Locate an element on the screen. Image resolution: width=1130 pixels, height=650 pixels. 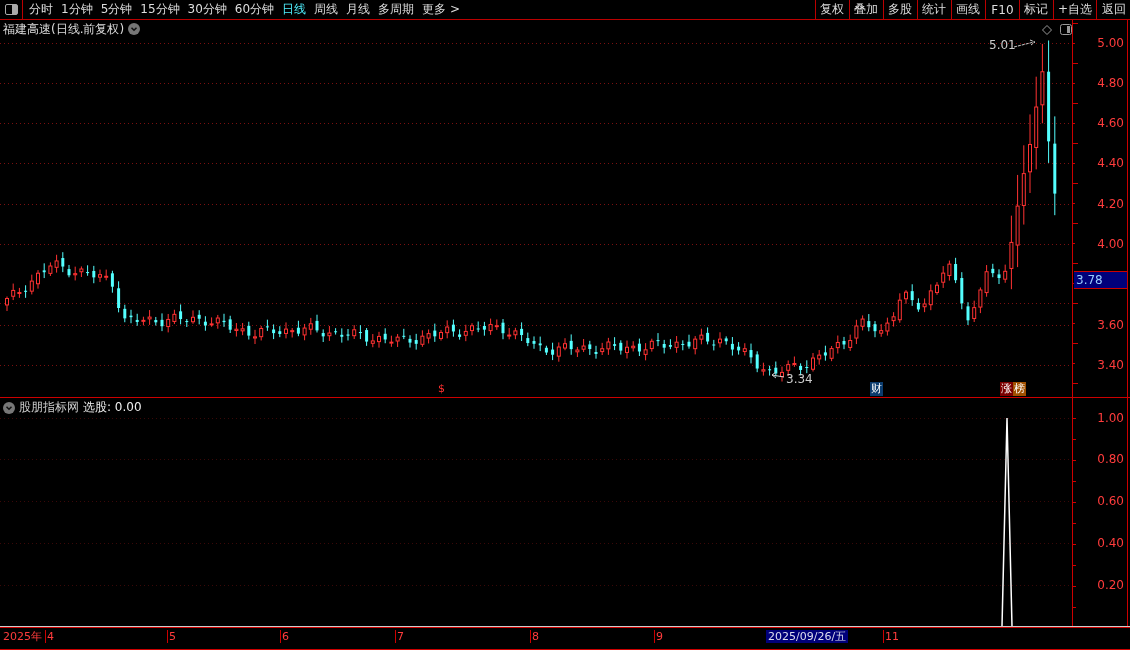
axis-label: 3.40 is located at coordinates (1110, 365).